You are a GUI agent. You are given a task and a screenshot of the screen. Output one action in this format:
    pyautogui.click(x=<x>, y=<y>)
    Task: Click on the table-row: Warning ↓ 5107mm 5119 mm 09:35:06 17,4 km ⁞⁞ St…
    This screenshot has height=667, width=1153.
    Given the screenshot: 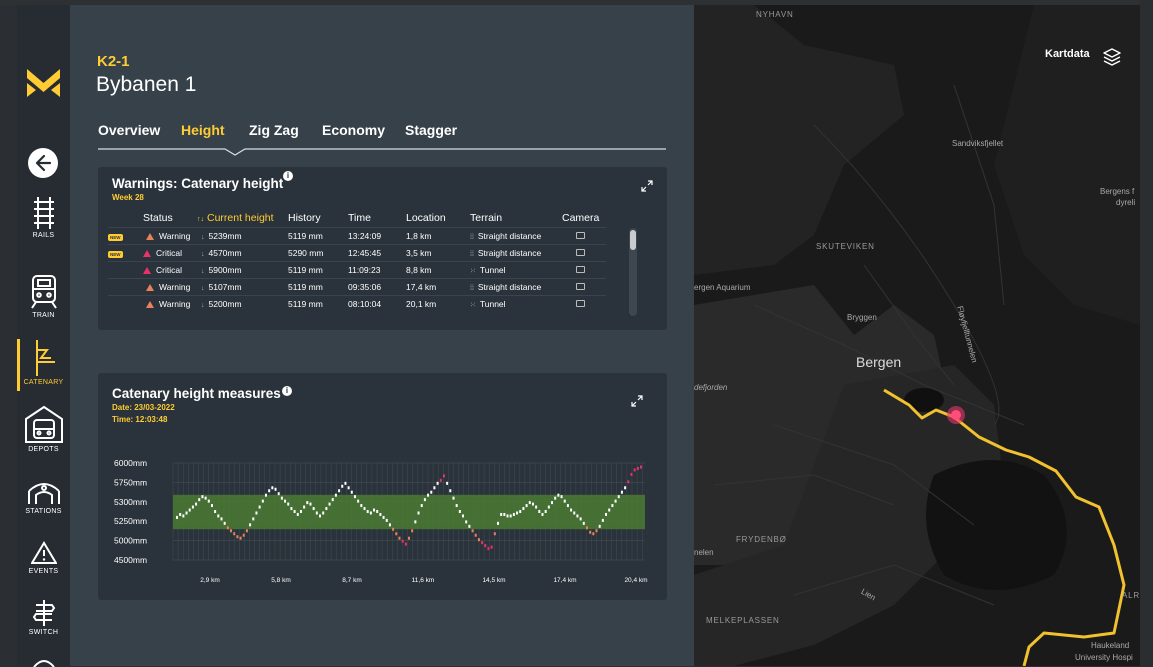 What is the action you would take?
    pyautogui.click(x=357, y=287)
    